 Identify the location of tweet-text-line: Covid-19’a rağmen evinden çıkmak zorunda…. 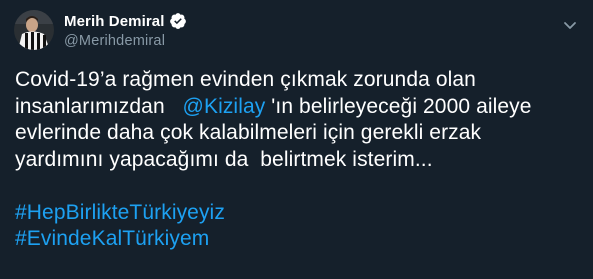
(245, 79).